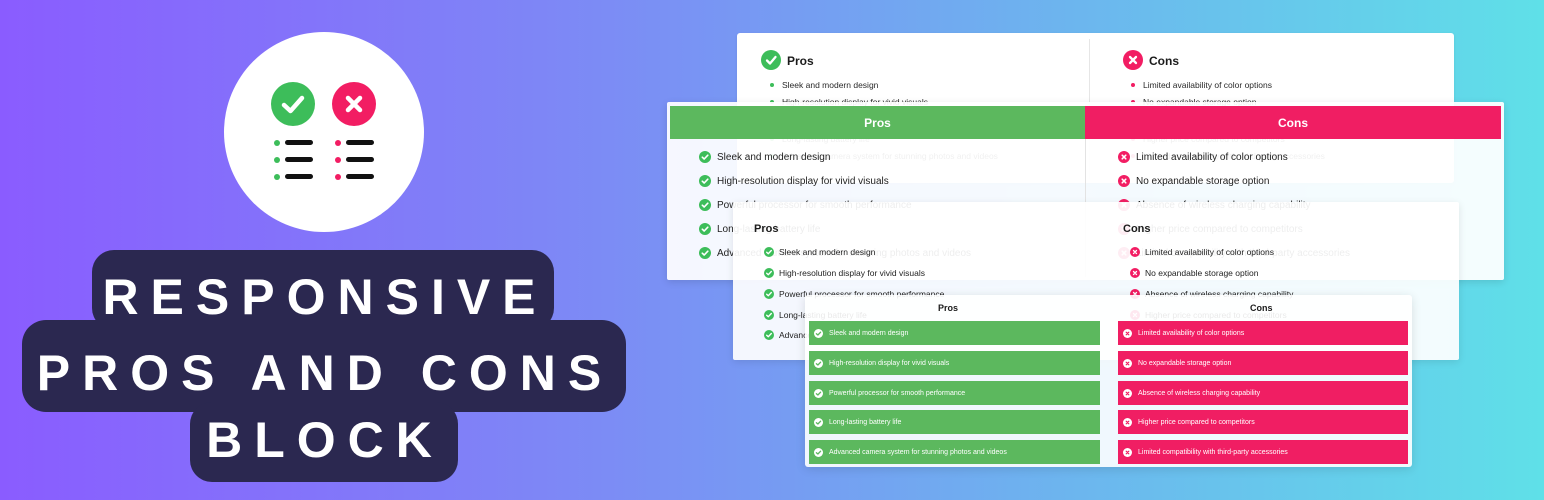  What do you see at coordinates (1263, 363) in the screenshot?
I see `con-row: No expandable storage option` at bounding box center [1263, 363].